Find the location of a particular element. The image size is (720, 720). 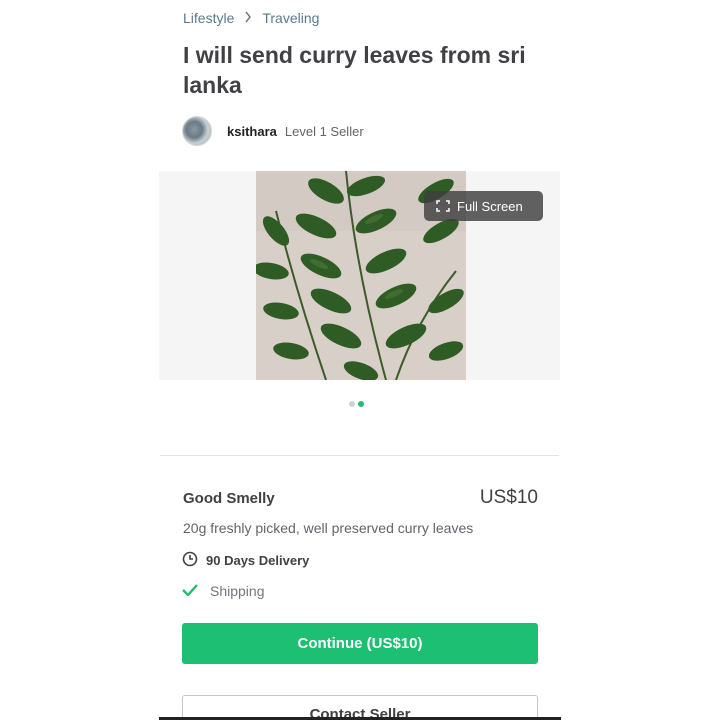

seller-level: Level 1 Seller is located at coordinates (324, 131).